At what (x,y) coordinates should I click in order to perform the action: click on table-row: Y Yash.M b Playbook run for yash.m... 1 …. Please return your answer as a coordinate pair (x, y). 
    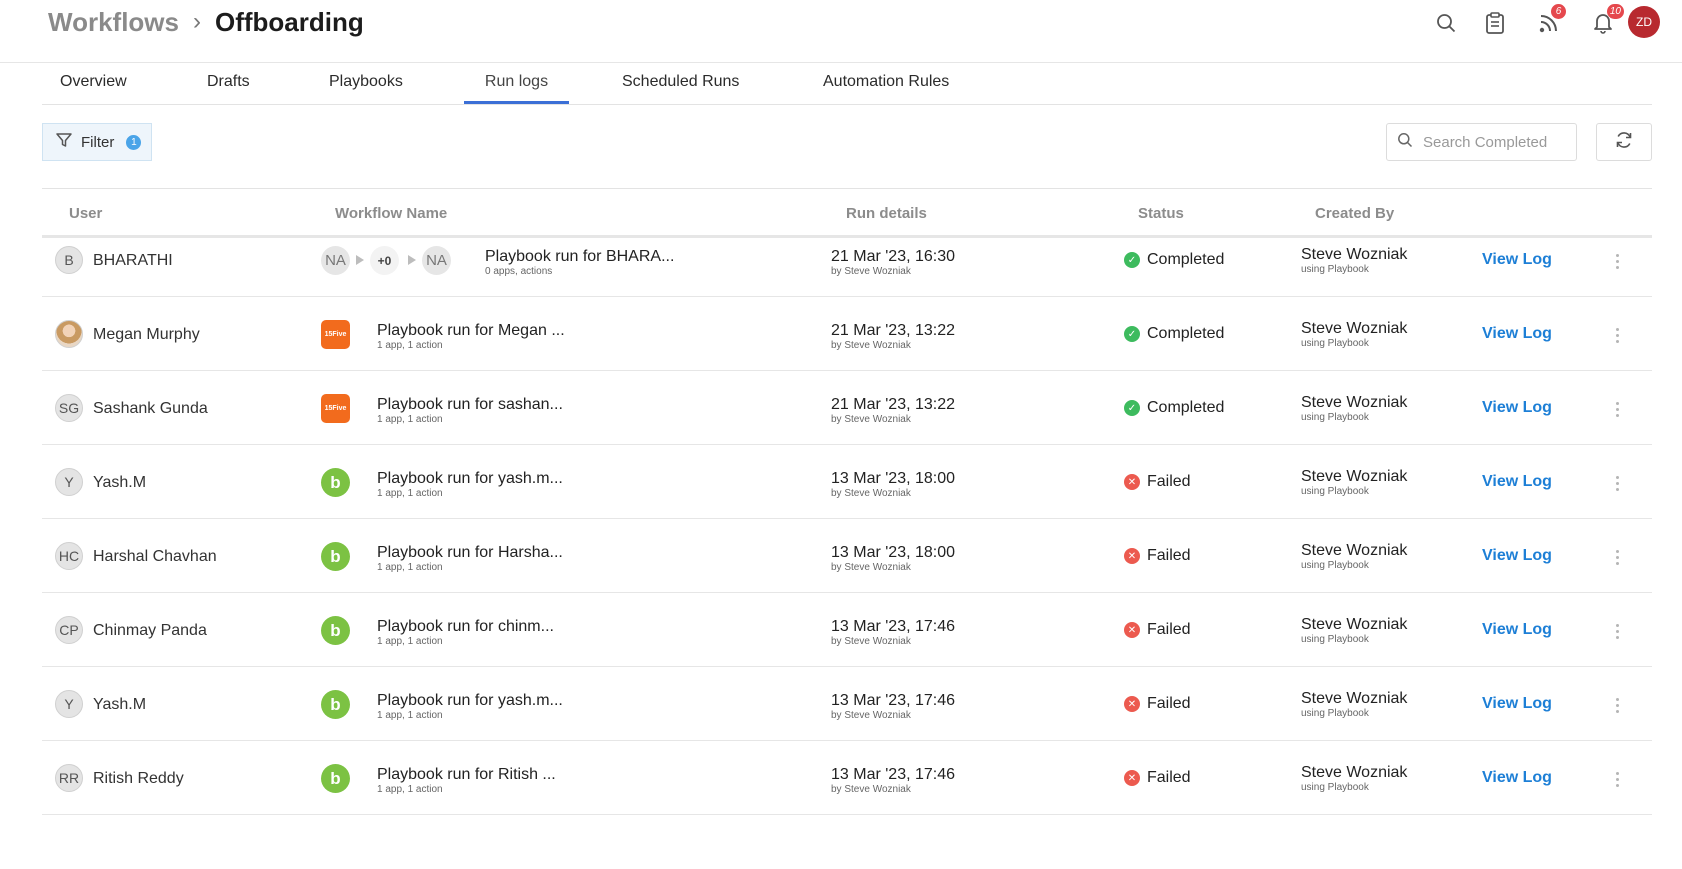
    Looking at the image, I should click on (847, 704).